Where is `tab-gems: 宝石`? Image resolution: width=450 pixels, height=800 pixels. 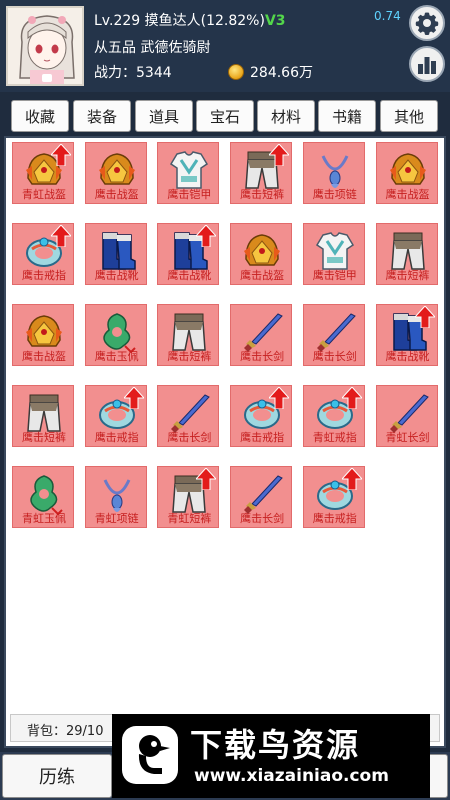 tab-gems: 宝石 is located at coordinates (225, 116).